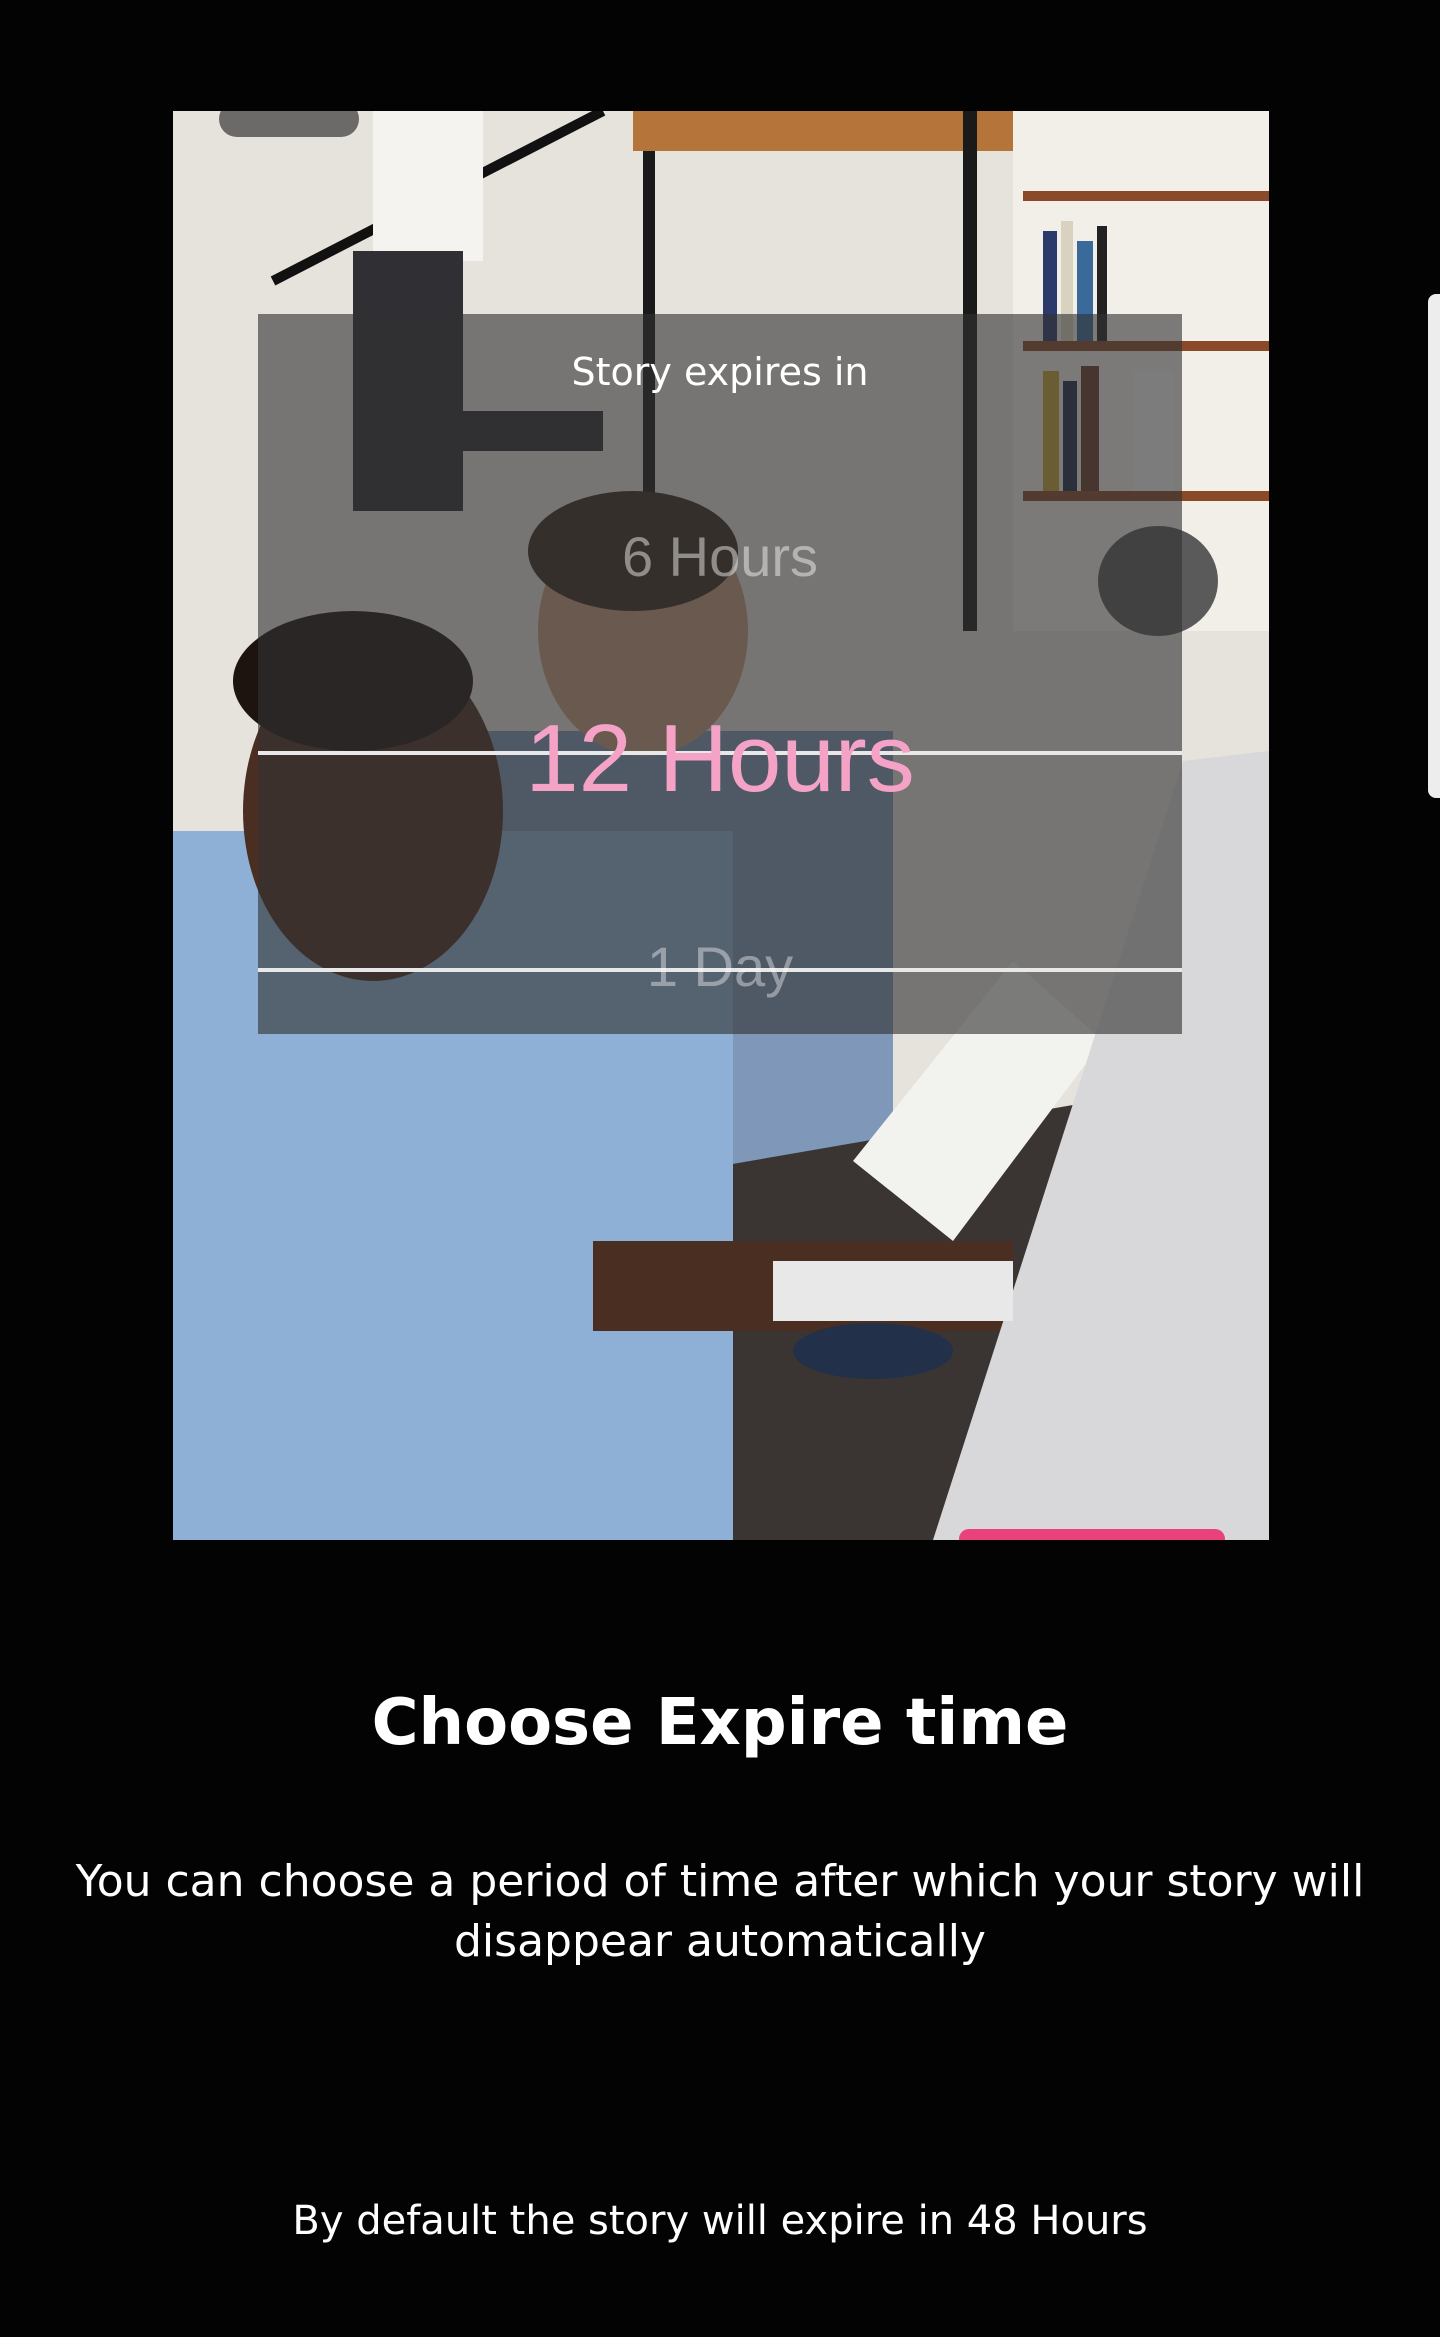 This screenshot has height=2337, width=1440. What do you see at coordinates (1092, 1534) in the screenshot?
I see `accent-button-edge` at bounding box center [1092, 1534].